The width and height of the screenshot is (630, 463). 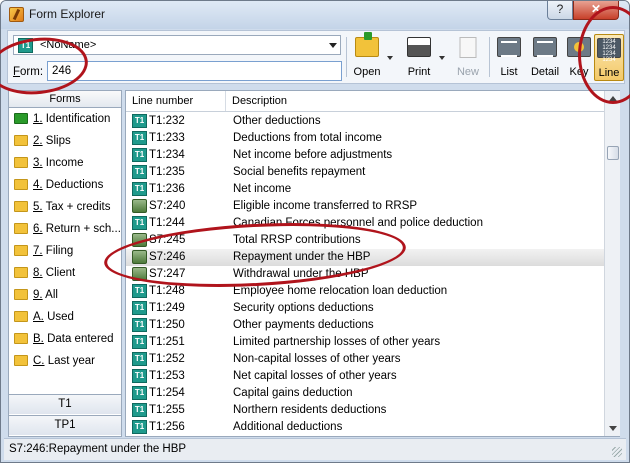 I want to click on sidebar-item-label: Deductions, so click(x=73, y=185).